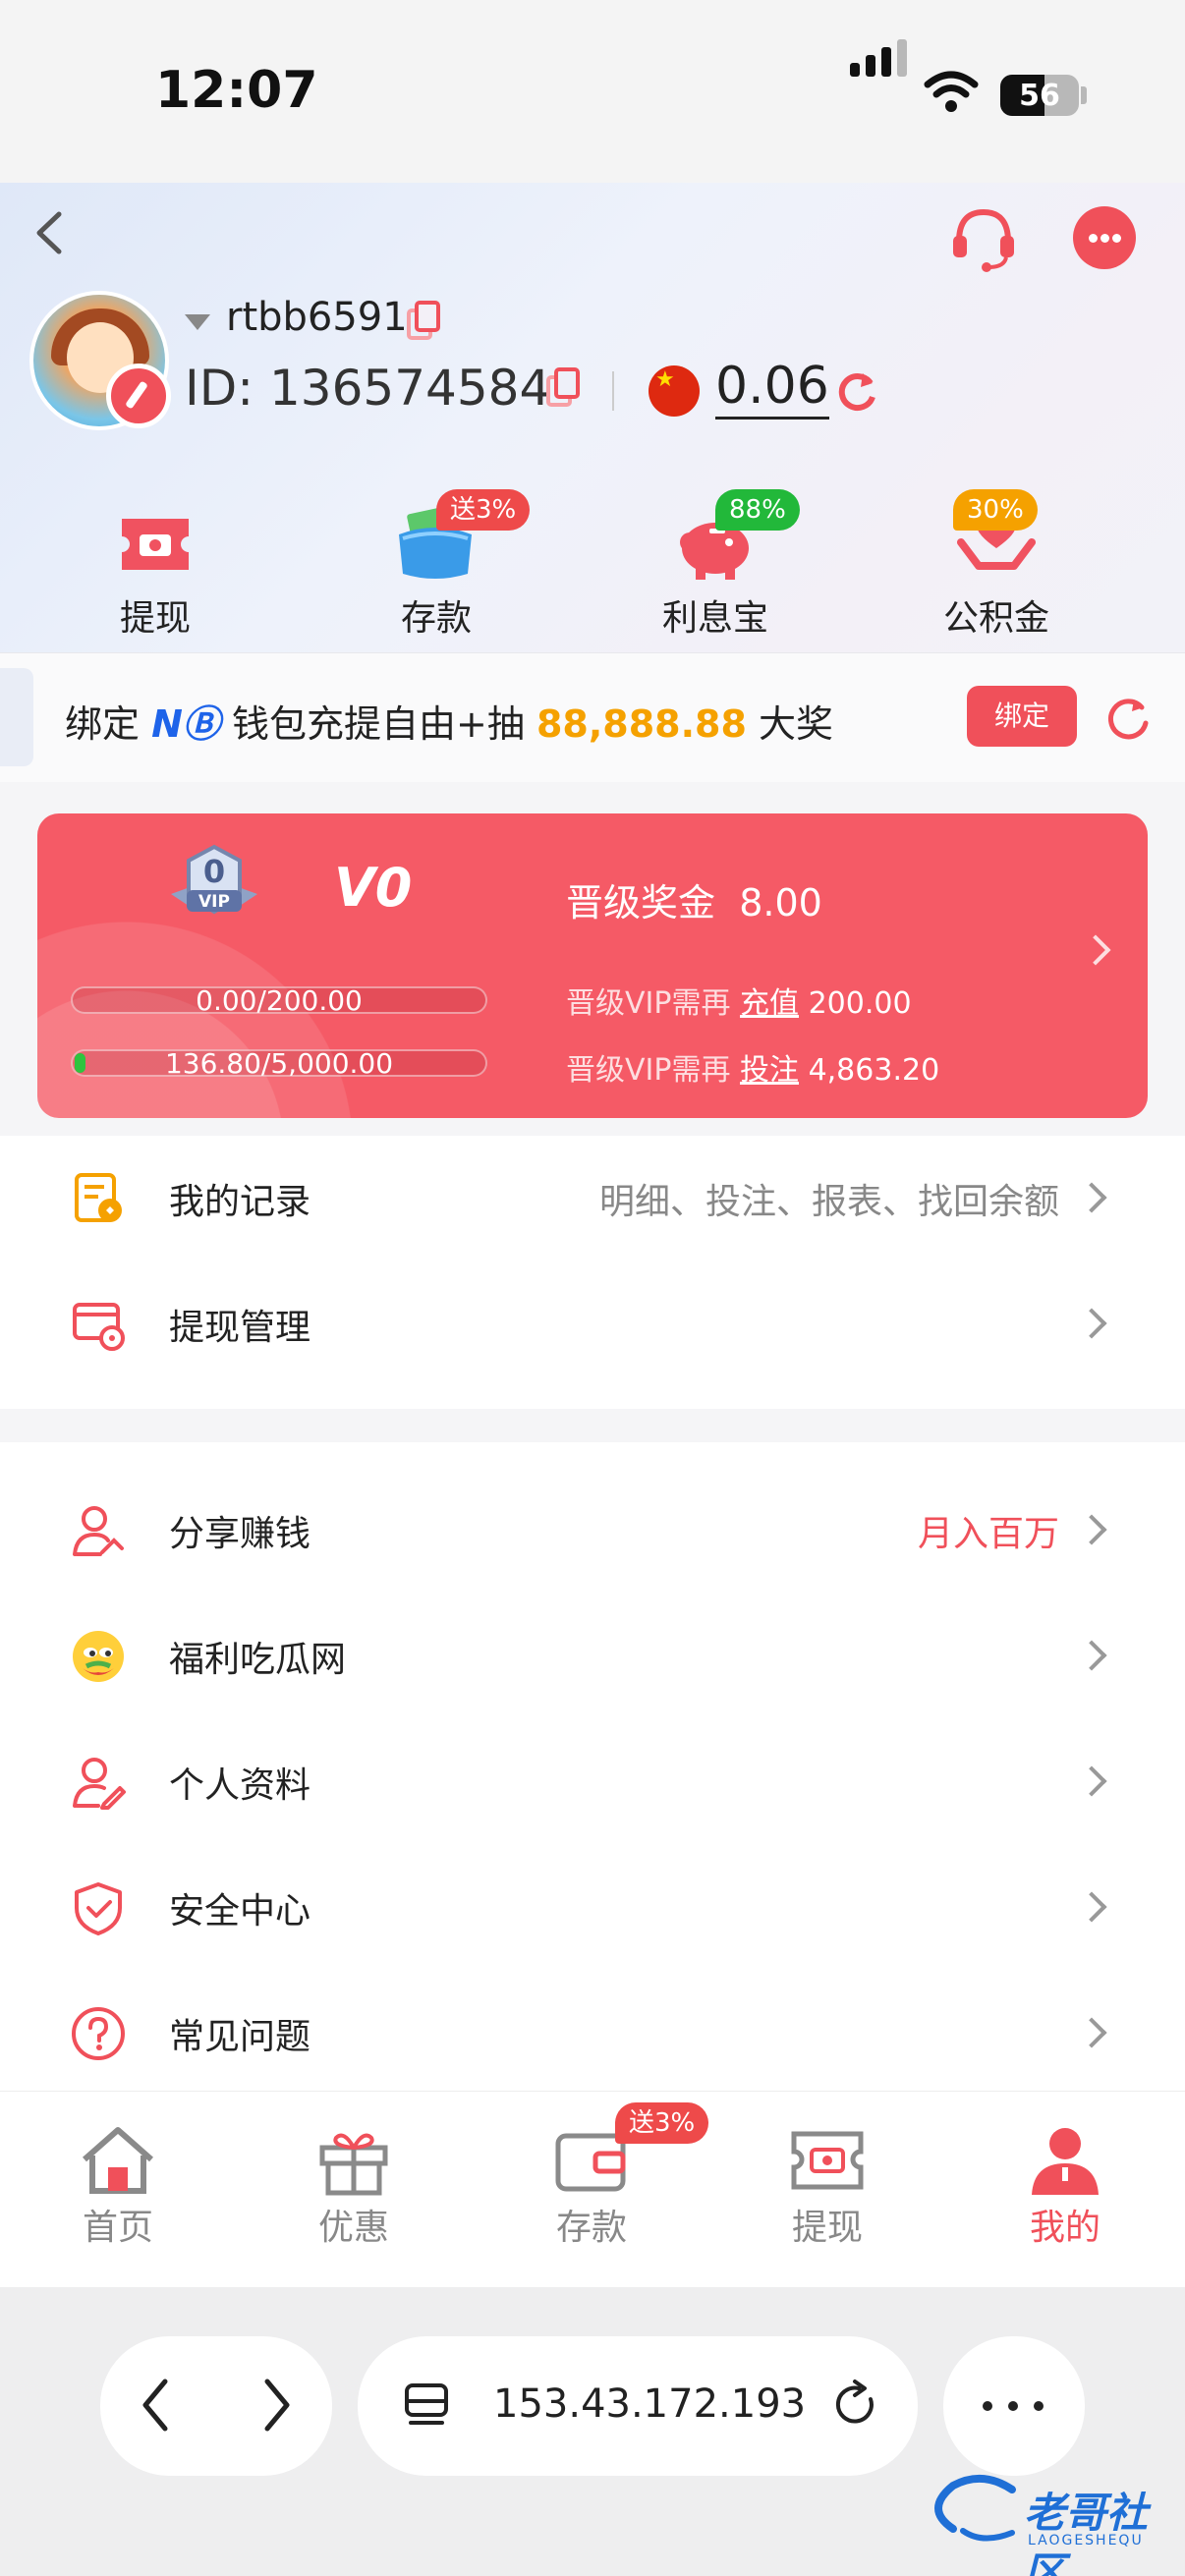  Describe the element at coordinates (49, 232) in the screenshot. I see `back-arrow-icon` at that location.